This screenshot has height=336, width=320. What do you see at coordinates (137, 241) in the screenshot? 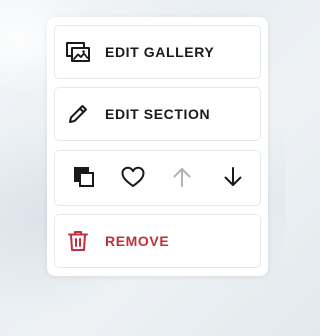
I see `remove-label: REMOVE` at bounding box center [137, 241].